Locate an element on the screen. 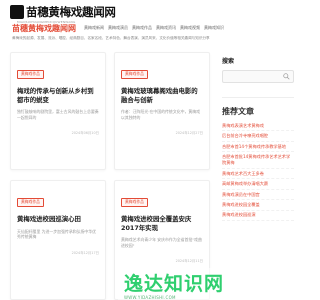  search-icon is located at coordinates (286, 76).